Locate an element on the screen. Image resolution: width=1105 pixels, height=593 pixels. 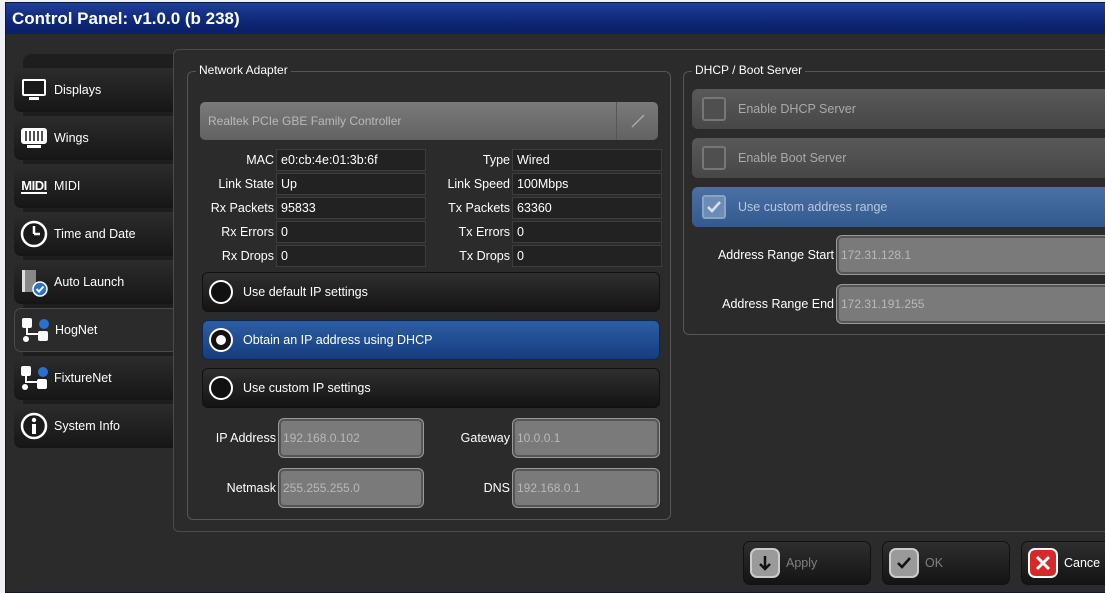
enable-boot-checkbox: Enable Boot Server is located at coordinates (898, 158).